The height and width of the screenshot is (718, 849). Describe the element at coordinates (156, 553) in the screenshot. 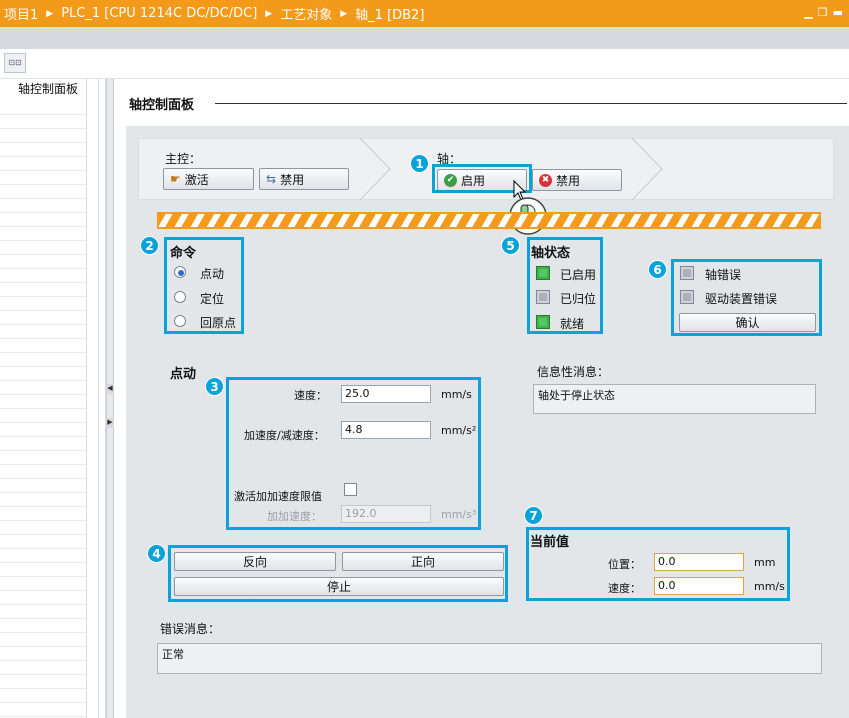

I see `badge-4: 4` at that location.